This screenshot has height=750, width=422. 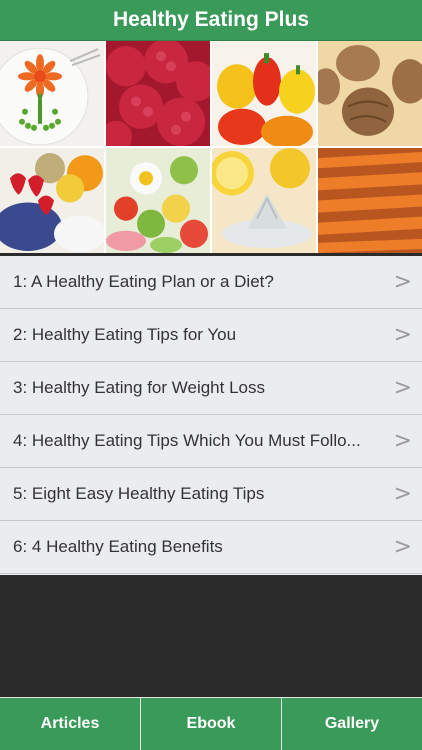 I want to click on article-title: 2: Healthy Eating Tips for You, so click(x=125, y=334).